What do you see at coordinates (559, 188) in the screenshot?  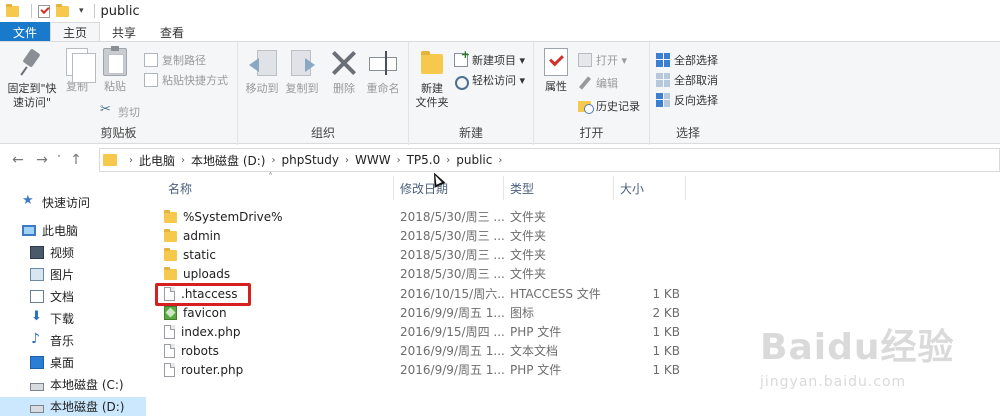 I see `column-header-type: 类型` at bounding box center [559, 188].